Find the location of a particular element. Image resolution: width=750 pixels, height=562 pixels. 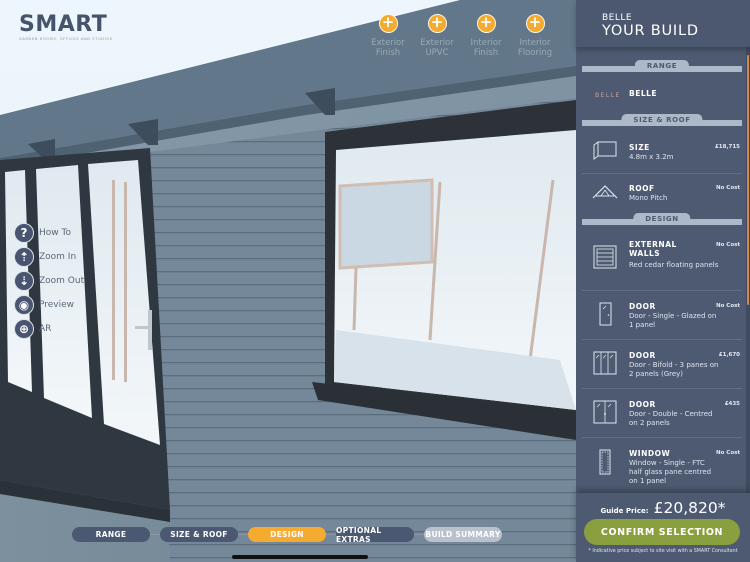

section-label: RANGE is located at coordinates (662, 66).